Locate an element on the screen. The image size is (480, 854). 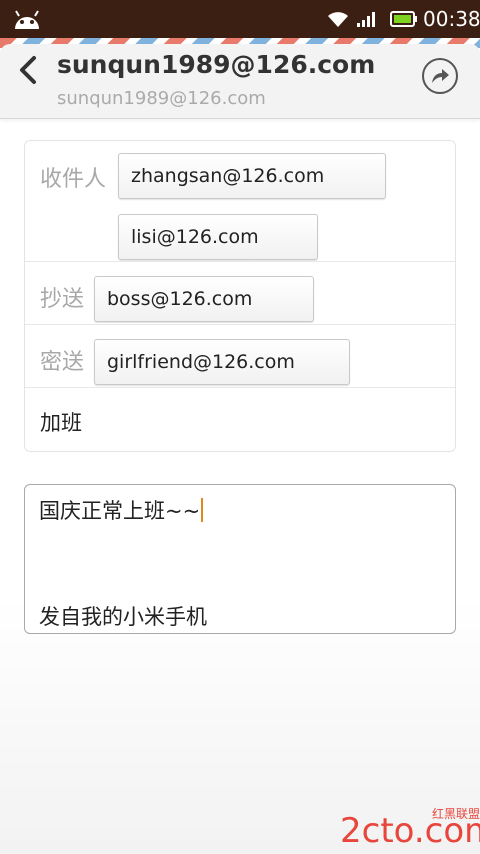
to-label: 收件人 is located at coordinates (73, 179).